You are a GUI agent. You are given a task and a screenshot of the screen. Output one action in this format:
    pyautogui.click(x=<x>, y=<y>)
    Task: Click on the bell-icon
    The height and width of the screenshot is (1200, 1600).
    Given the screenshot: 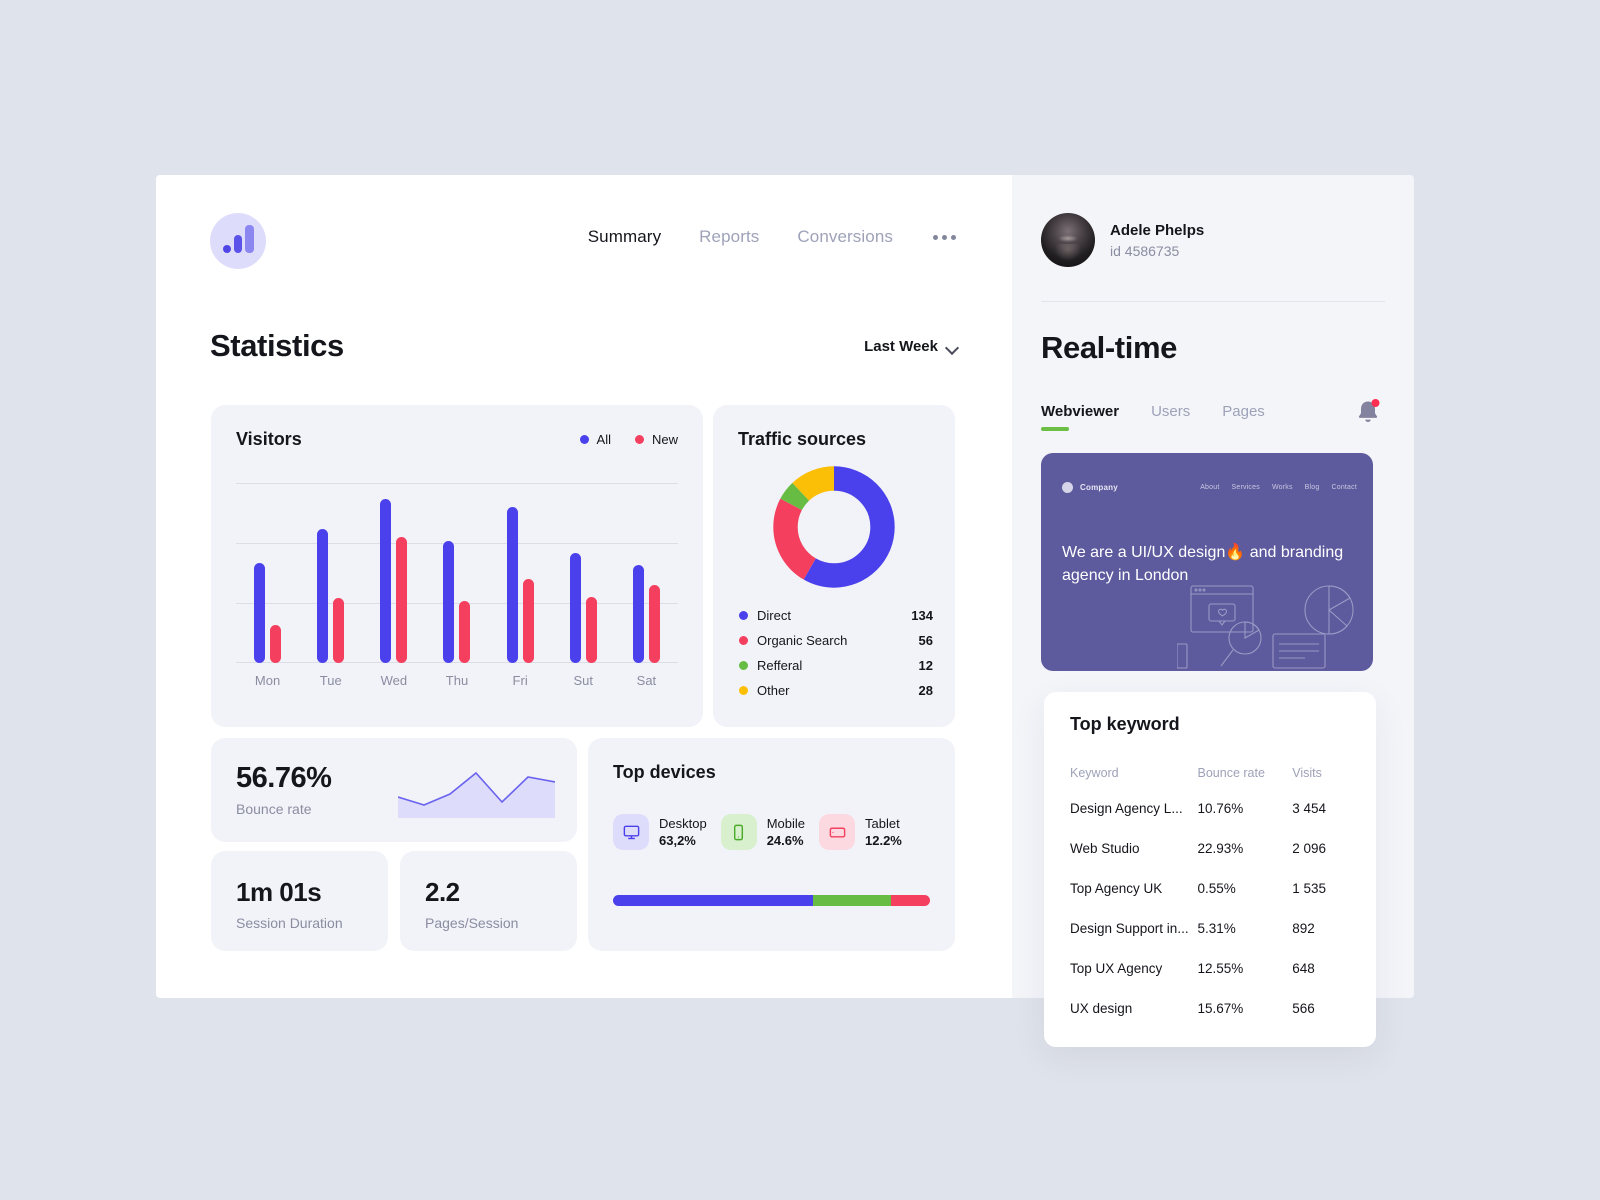 What is the action you would take?
    pyautogui.click(x=1368, y=412)
    